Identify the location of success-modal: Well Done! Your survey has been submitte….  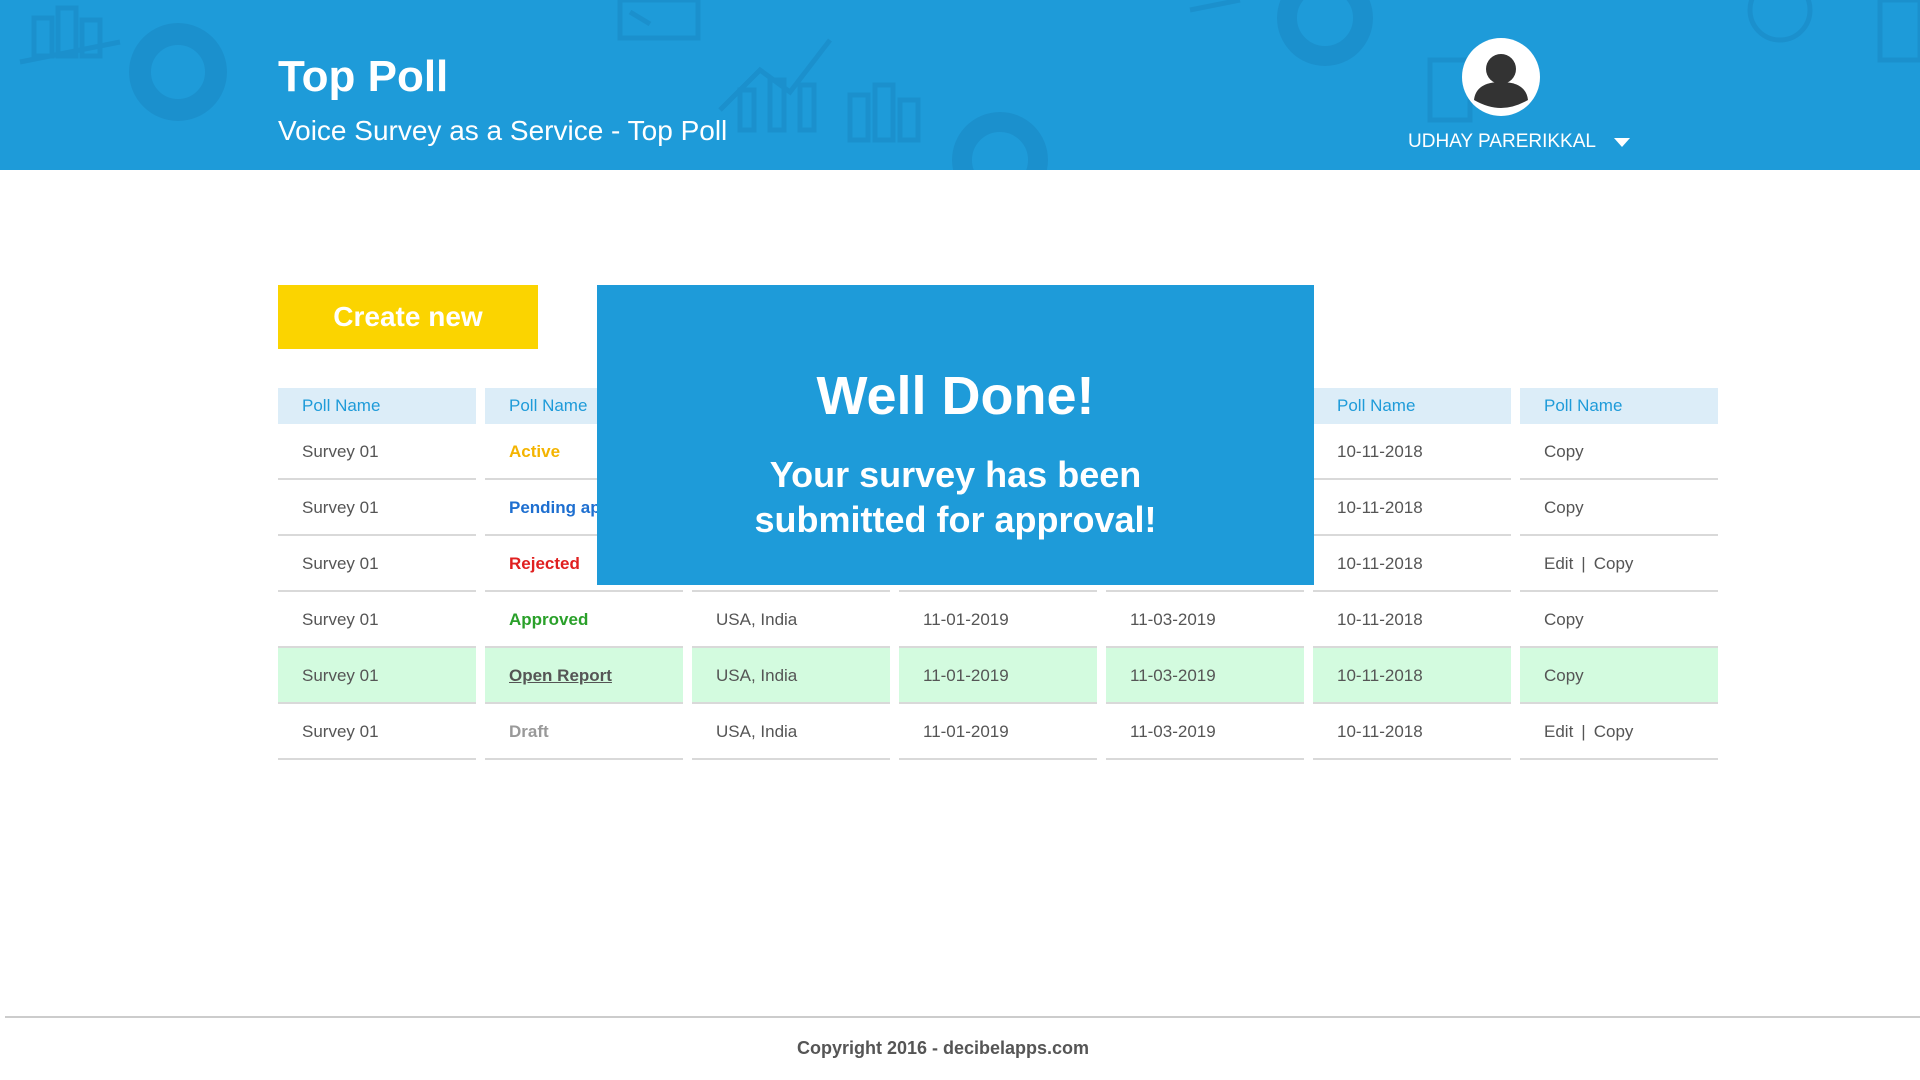
(955, 435).